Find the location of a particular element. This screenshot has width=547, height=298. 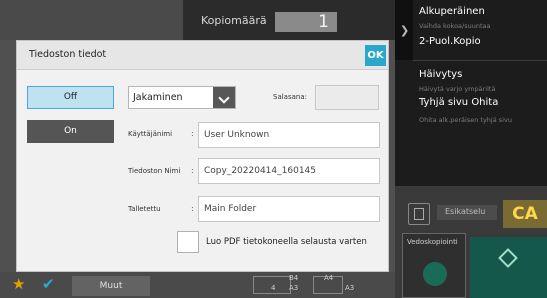

chevron-right-icon: ❯ is located at coordinates (405, 30).